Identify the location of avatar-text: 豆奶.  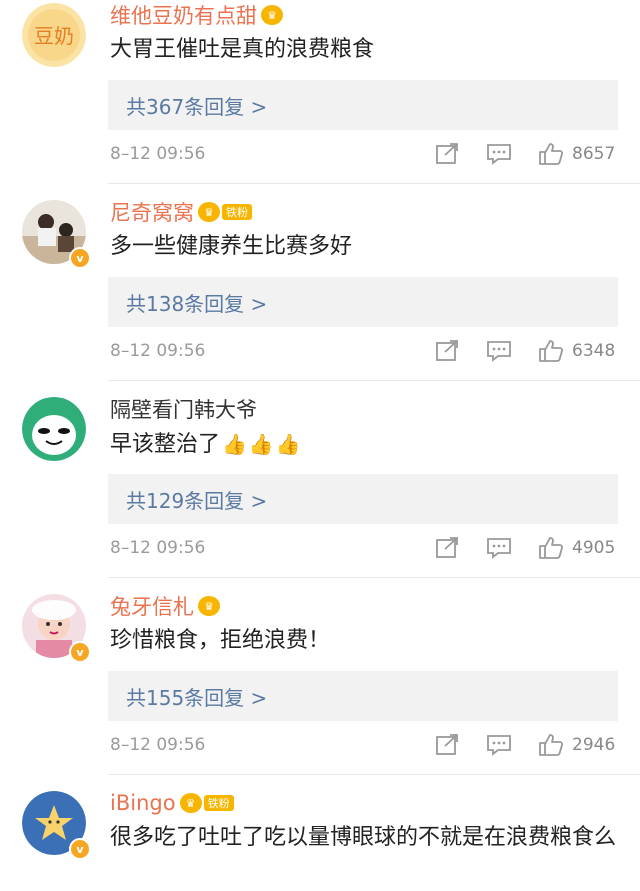
(54, 36).